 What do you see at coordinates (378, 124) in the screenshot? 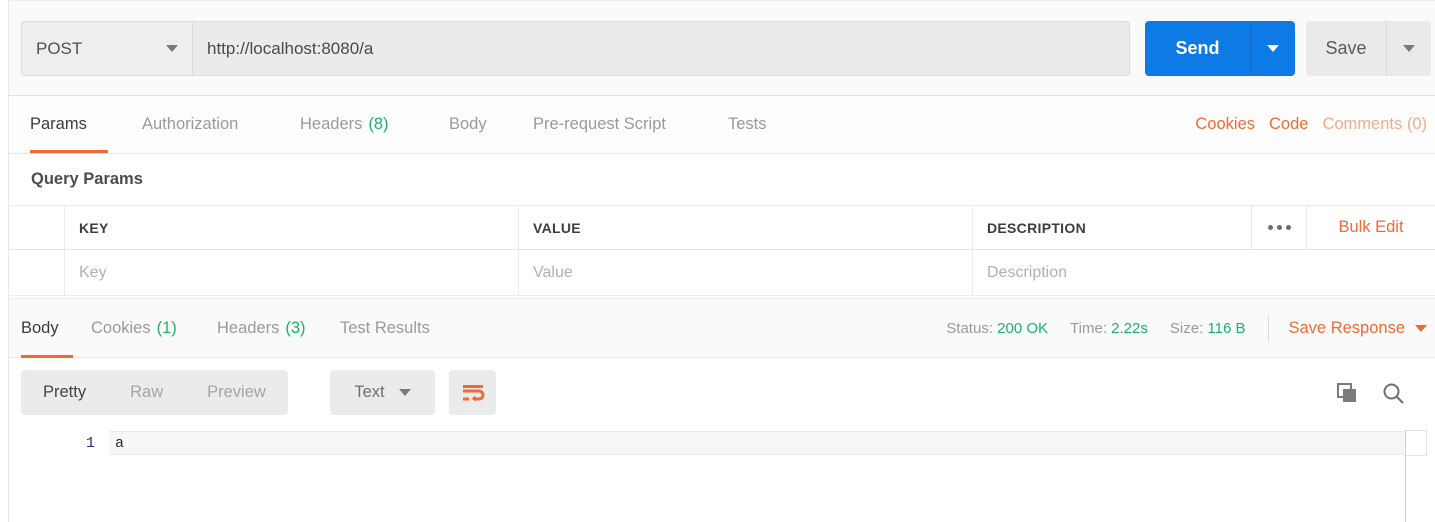
I see `tab-headers-count: (8)` at bounding box center [378, 124].